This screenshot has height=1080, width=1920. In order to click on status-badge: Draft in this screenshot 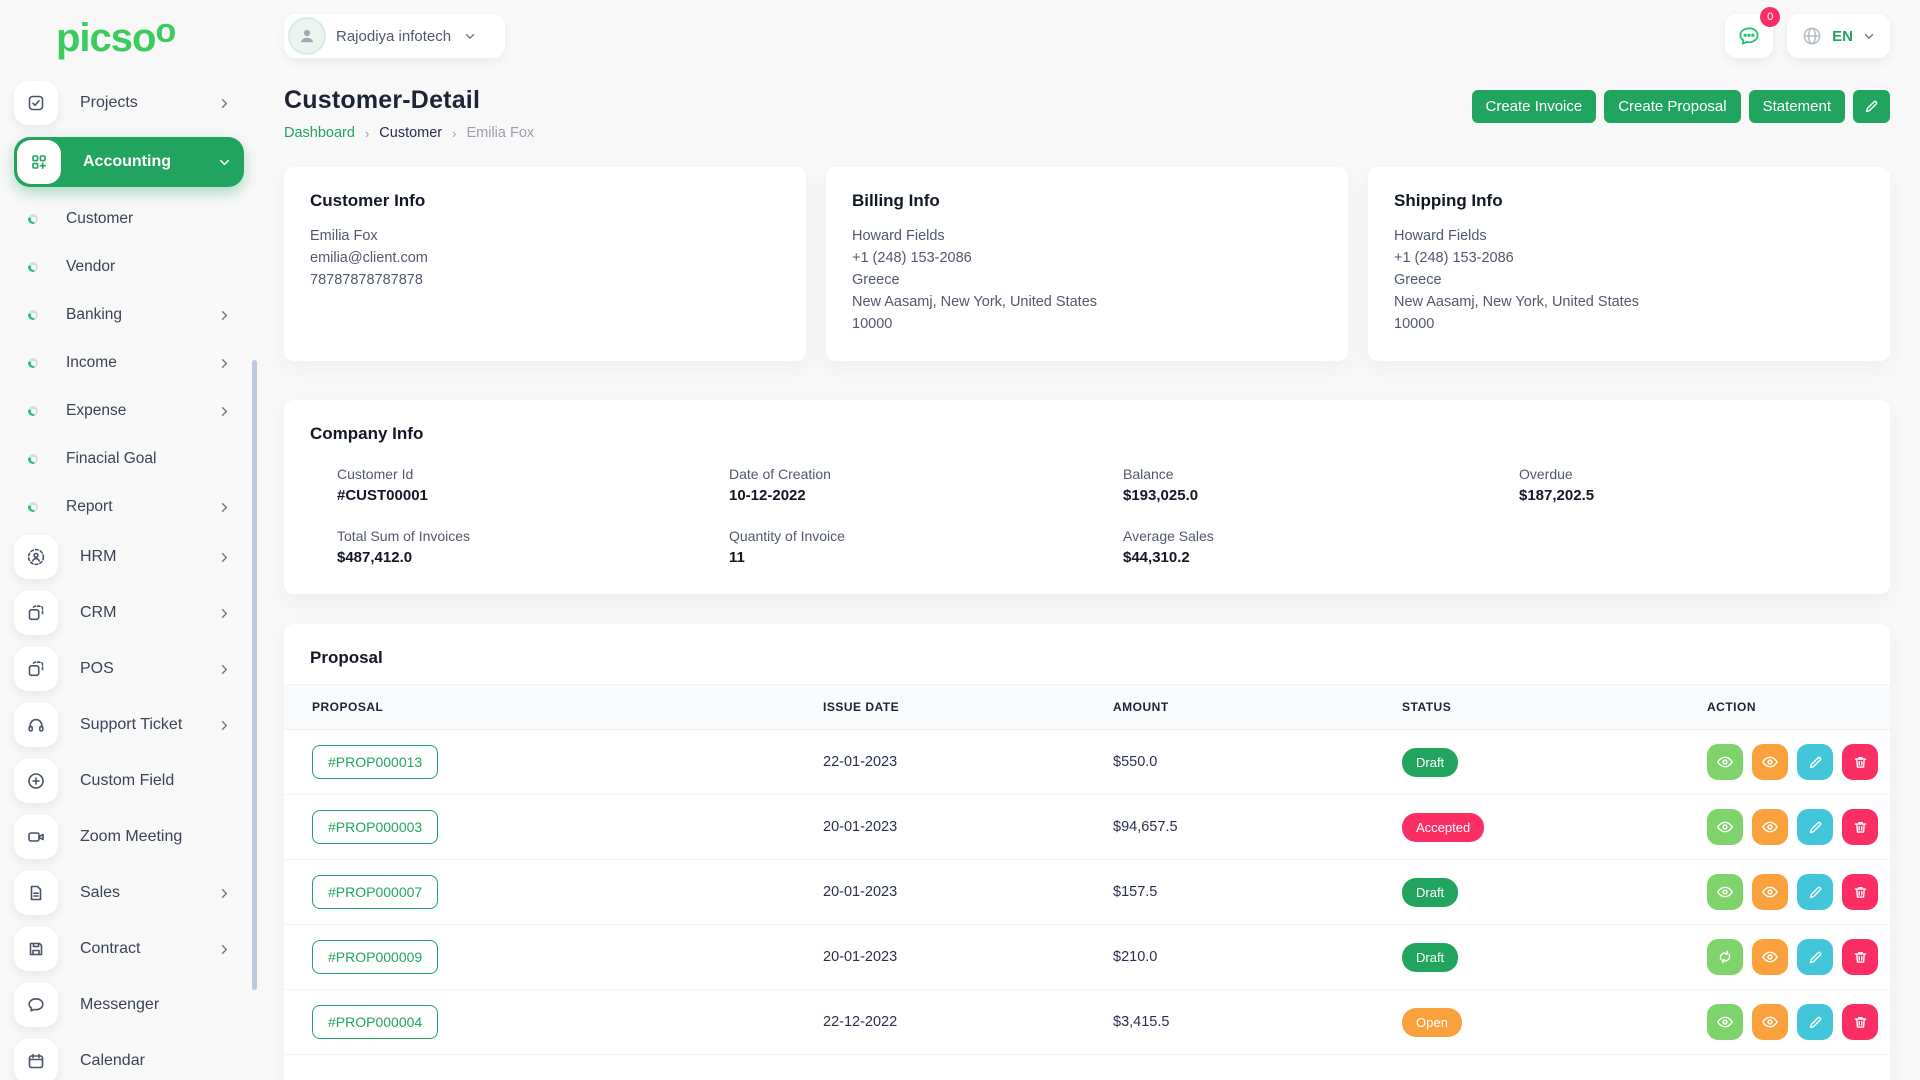, I will do `click(1430, 957)`.